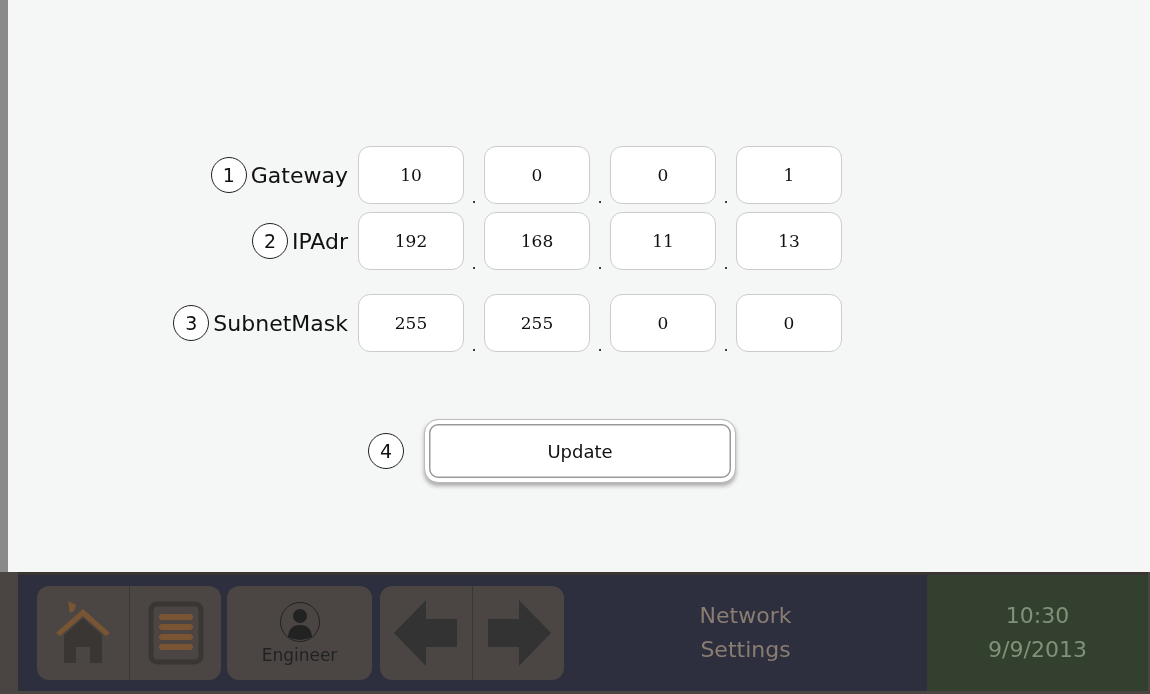 The height and width of the screenshot is (694, 1150). What do you see at coordinates (1037, 650) in the screenshot?
I see `clock-date: 9/9/2013` at bounding box center [1037, 650].